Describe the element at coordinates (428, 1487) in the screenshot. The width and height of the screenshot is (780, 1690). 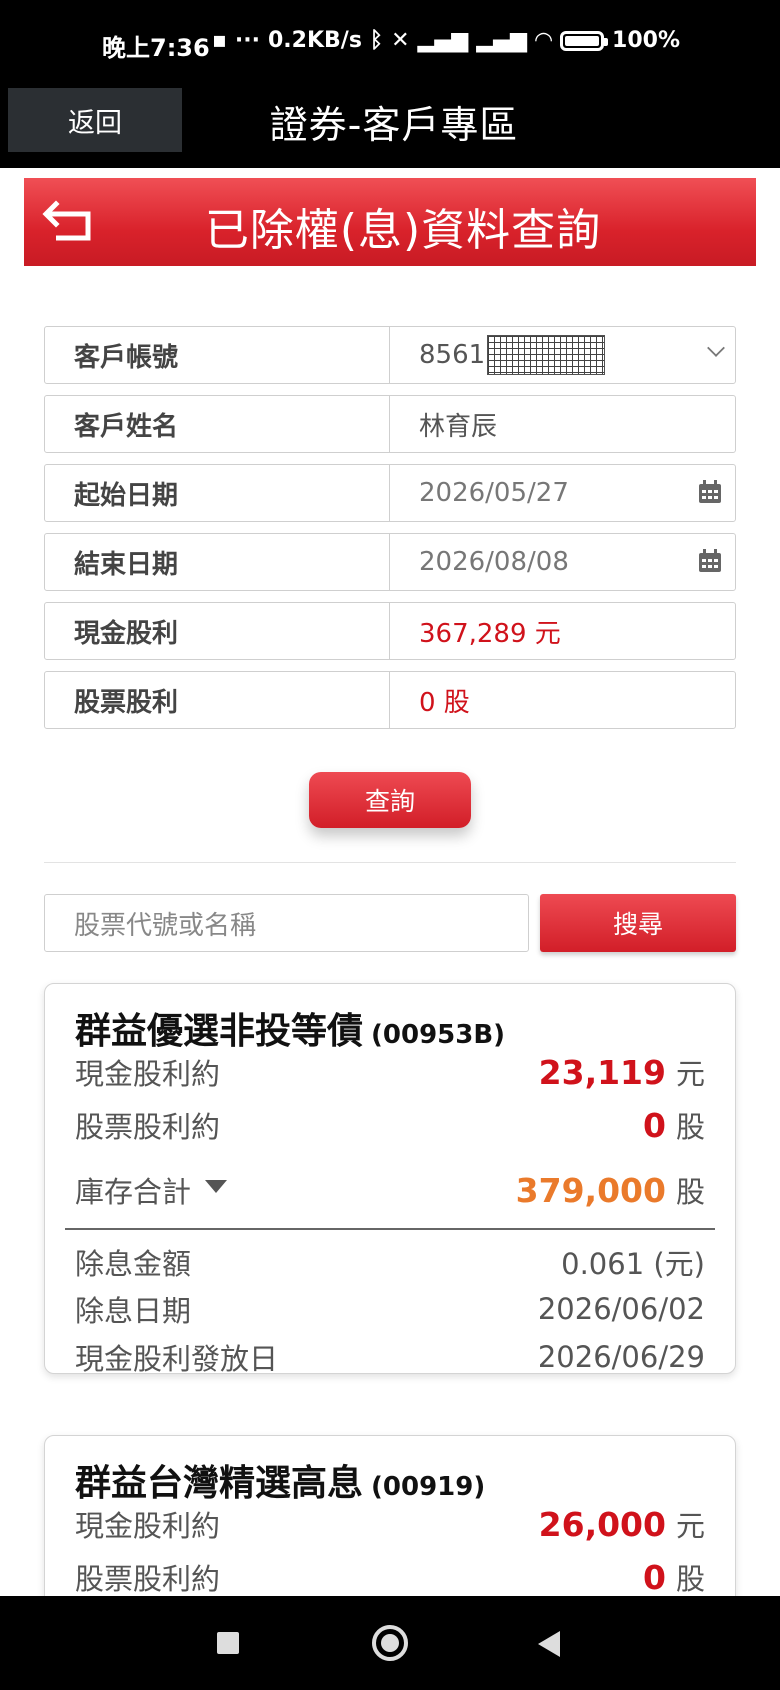
I see `stock-code: (00919)` at that location.